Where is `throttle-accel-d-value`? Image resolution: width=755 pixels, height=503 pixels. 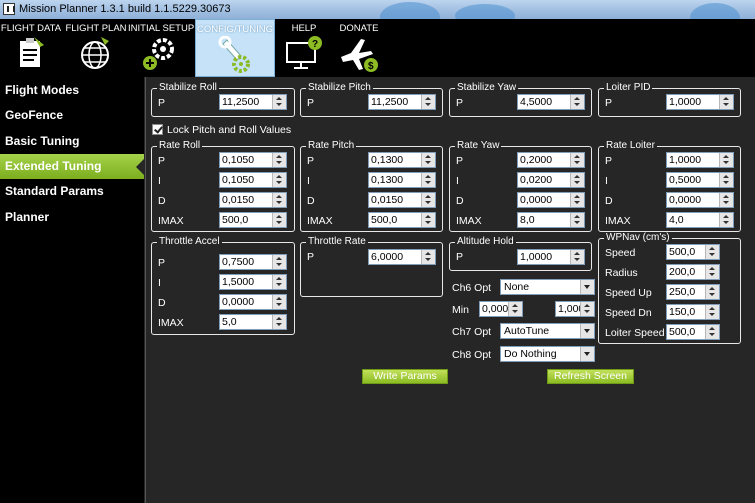
throttle-accel-d-value is located at coordinates (246, 302).